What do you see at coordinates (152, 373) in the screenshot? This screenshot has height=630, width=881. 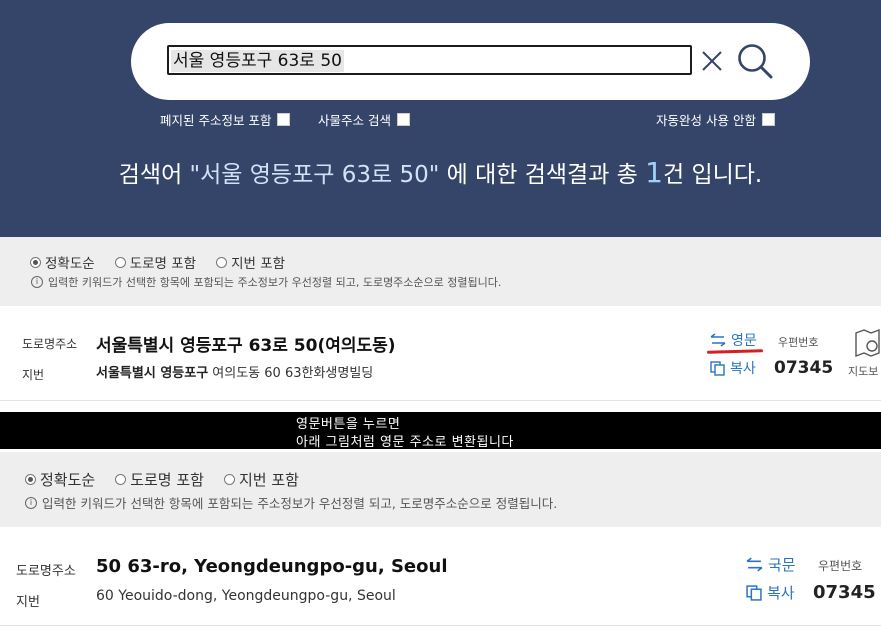 I see `jibun-address-bold: 서울특별시 영등포구` at bounding box center [152, 373].